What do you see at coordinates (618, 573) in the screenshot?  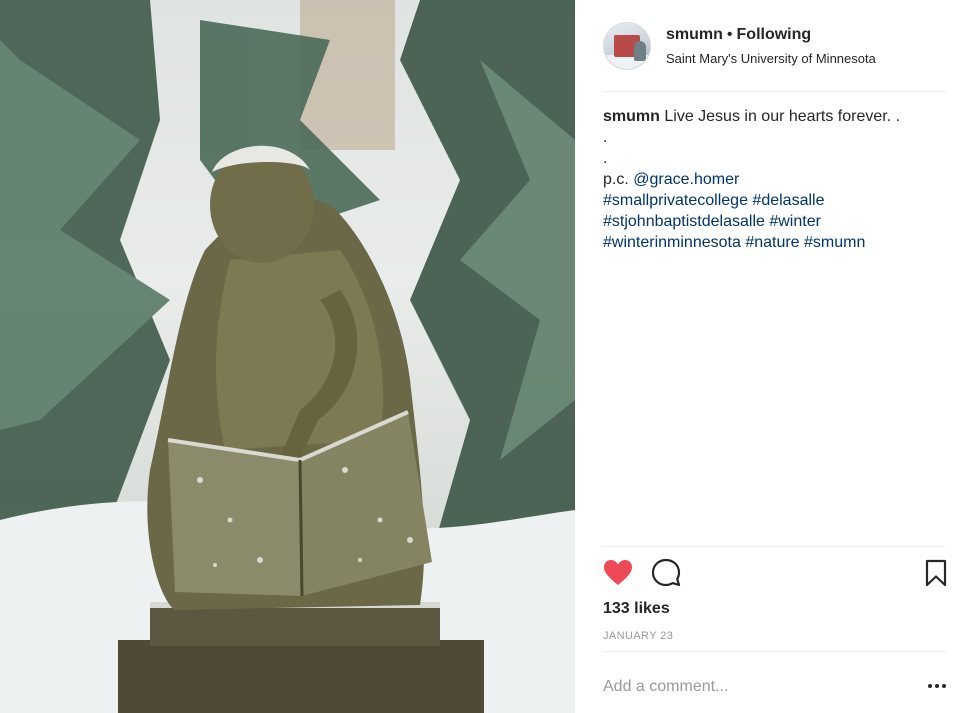 I see `heart-filled-icon` at bounding box center [618, 573].